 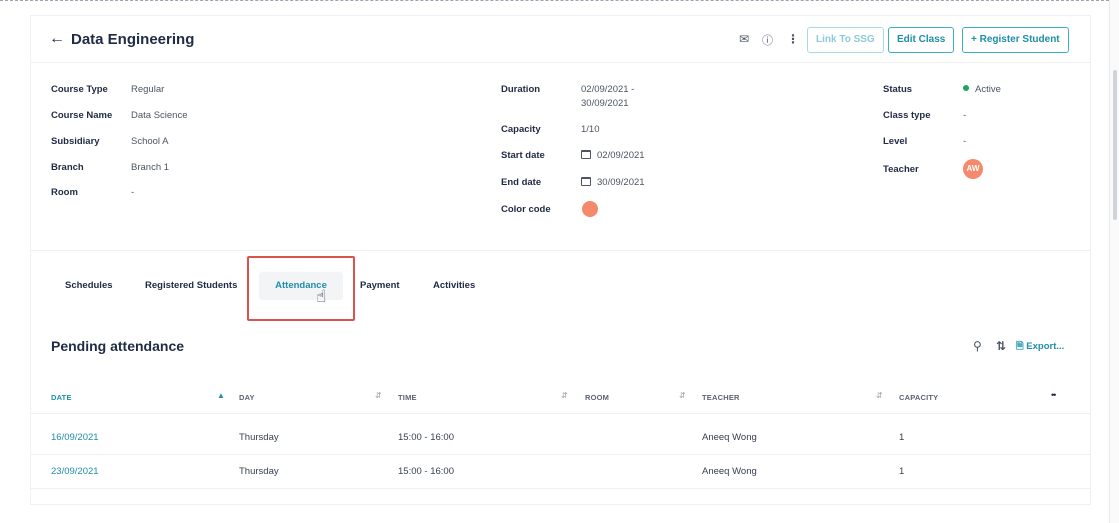 I want to click on capacity-value: 1/10, so click(x=590, y=129).